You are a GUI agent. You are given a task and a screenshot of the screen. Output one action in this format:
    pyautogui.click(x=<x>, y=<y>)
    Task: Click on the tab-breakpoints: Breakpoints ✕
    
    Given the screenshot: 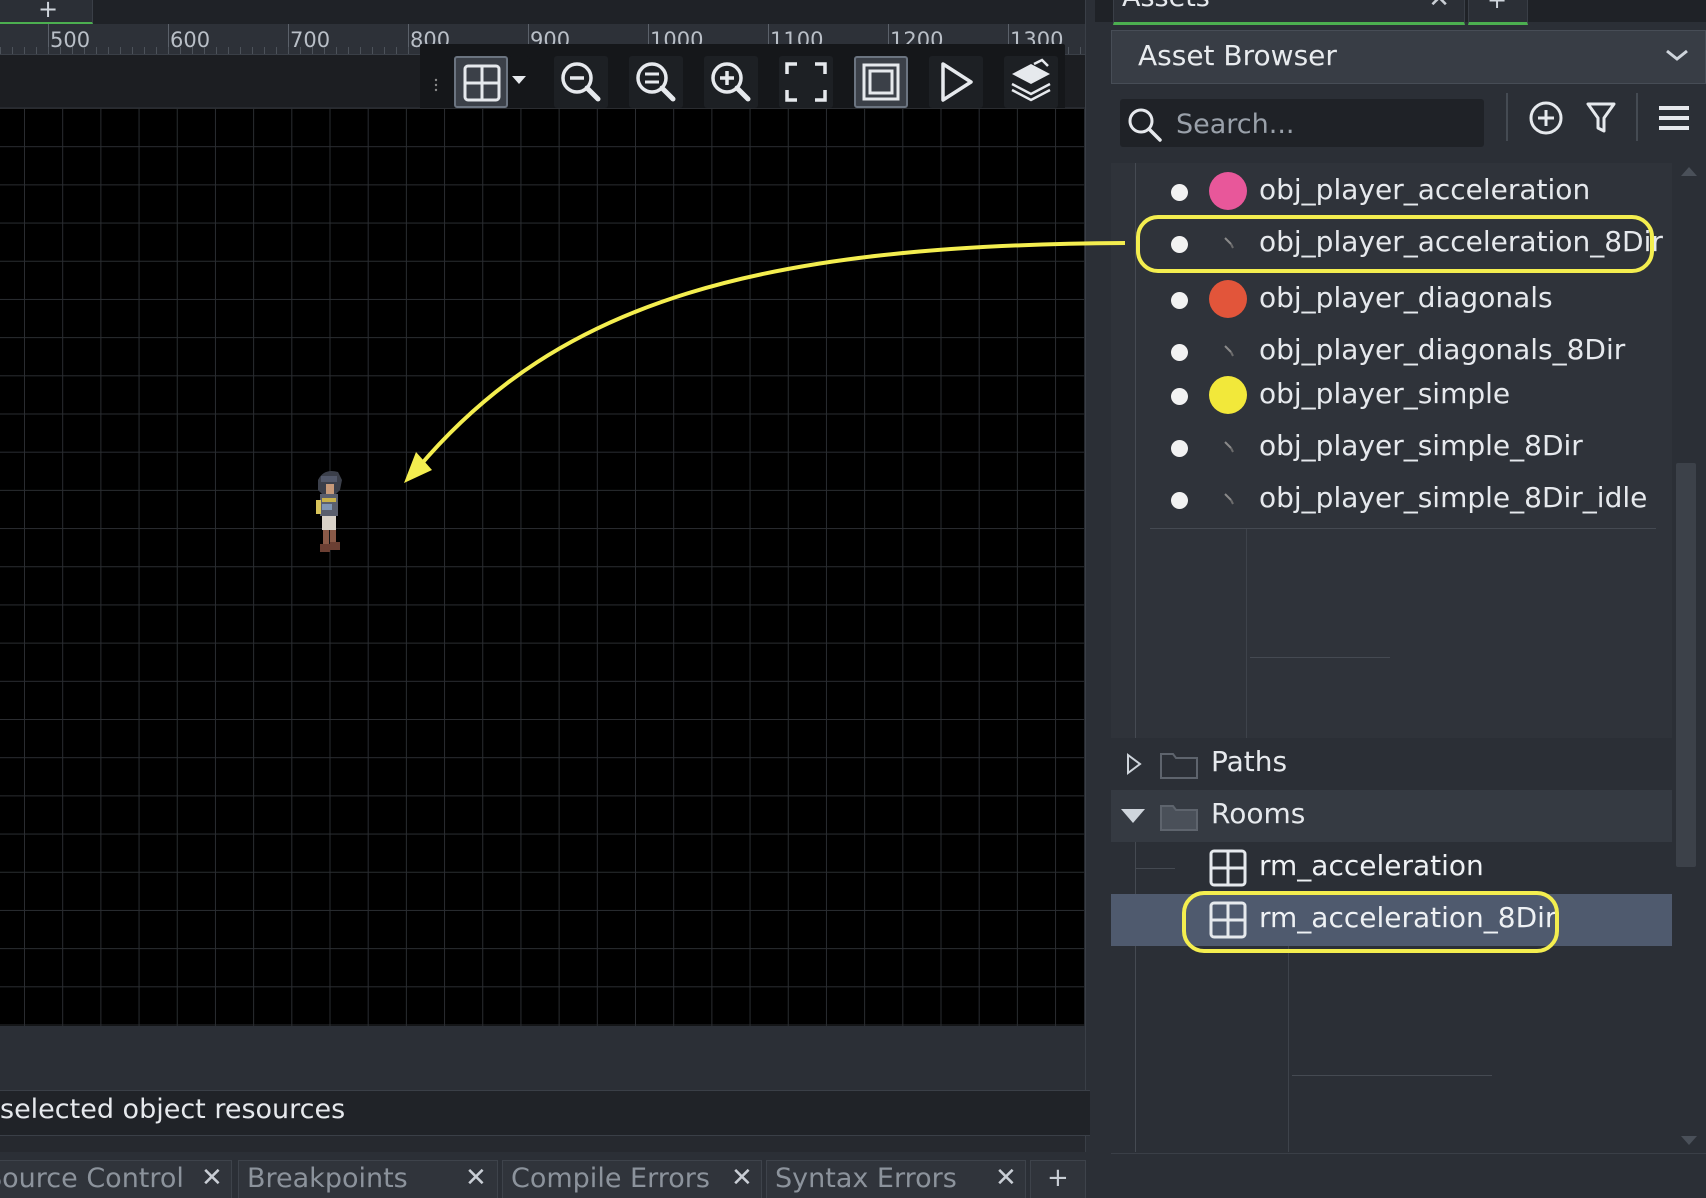 What is the action you would take?
    pyautogui.click(x=368, y=1179)
    